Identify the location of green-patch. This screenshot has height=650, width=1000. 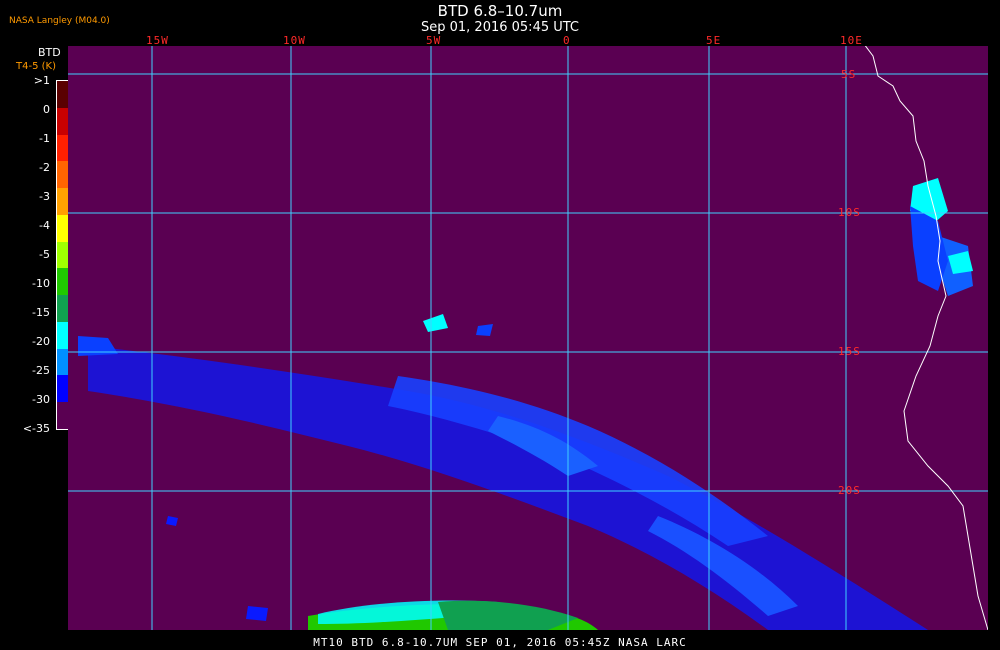
(453, 615).